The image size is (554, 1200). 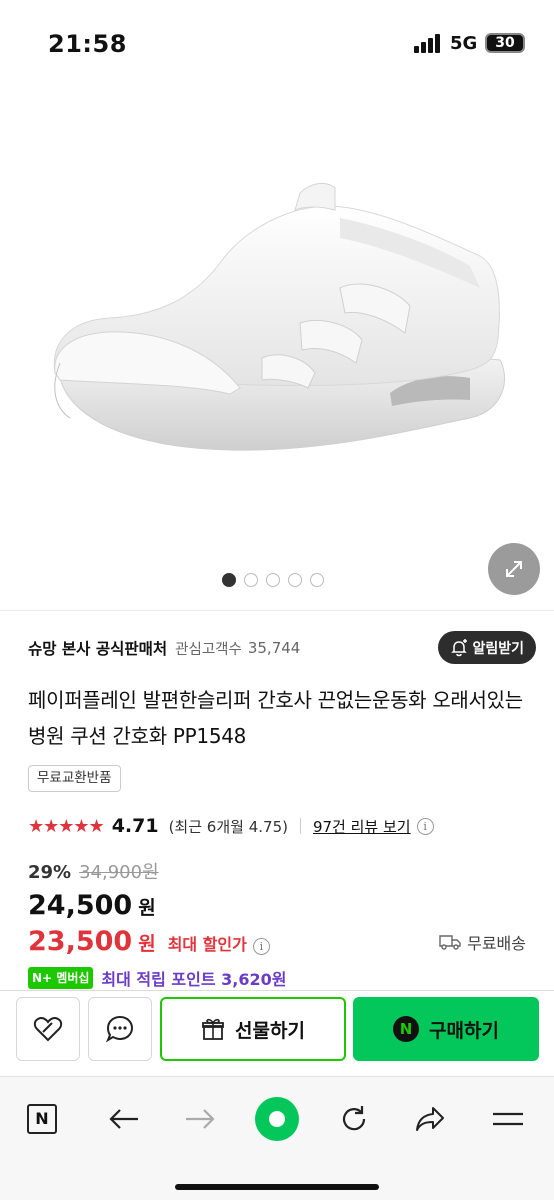 I want to click on points-row: N+ 멤버십 최대 적립 포인트 3,620원, so click(x=278, y=978).